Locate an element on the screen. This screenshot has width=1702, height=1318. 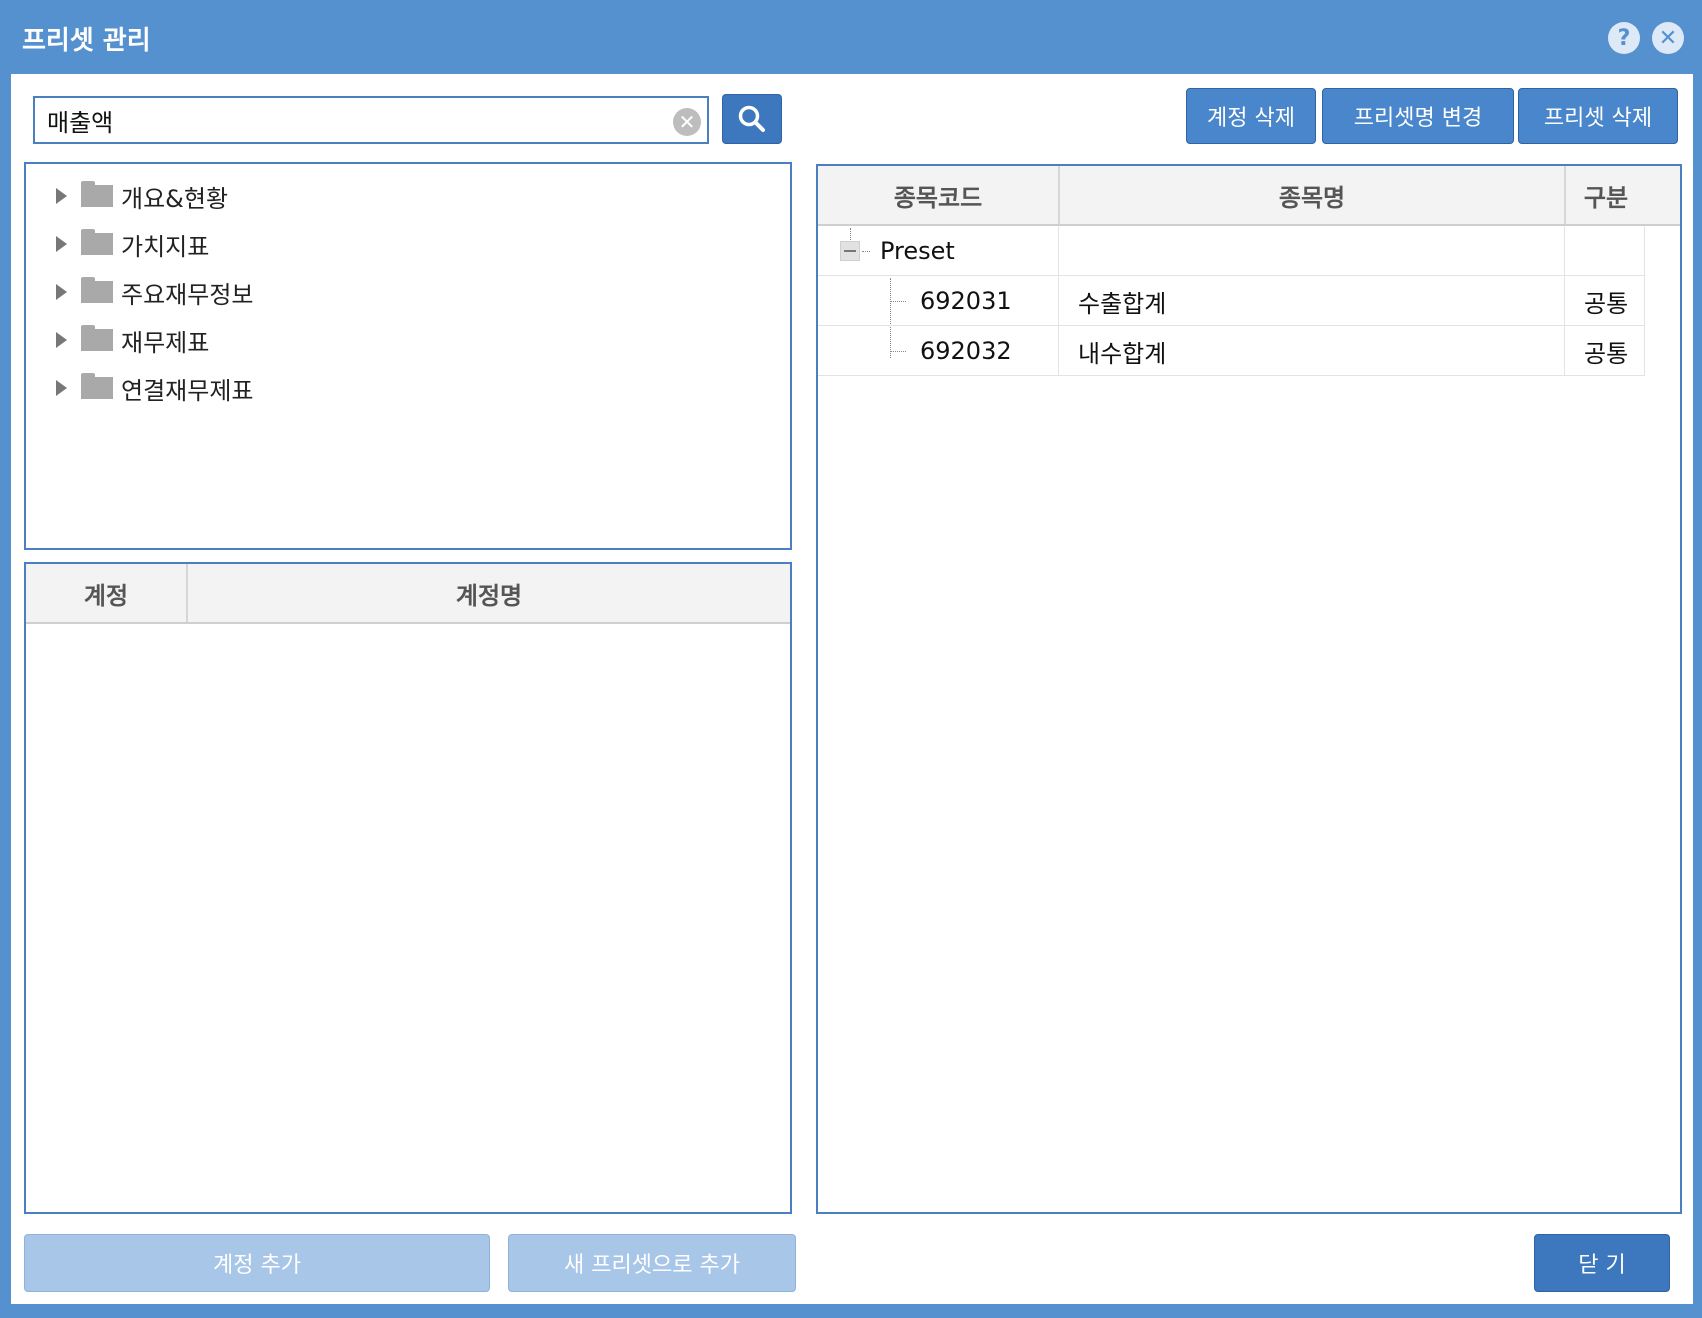
tree-item-label: 가치지표 is located at coordinates (165, 246).